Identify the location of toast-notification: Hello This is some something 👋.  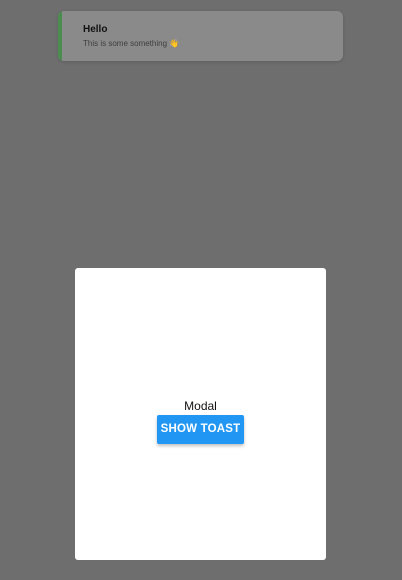
(200, 36).